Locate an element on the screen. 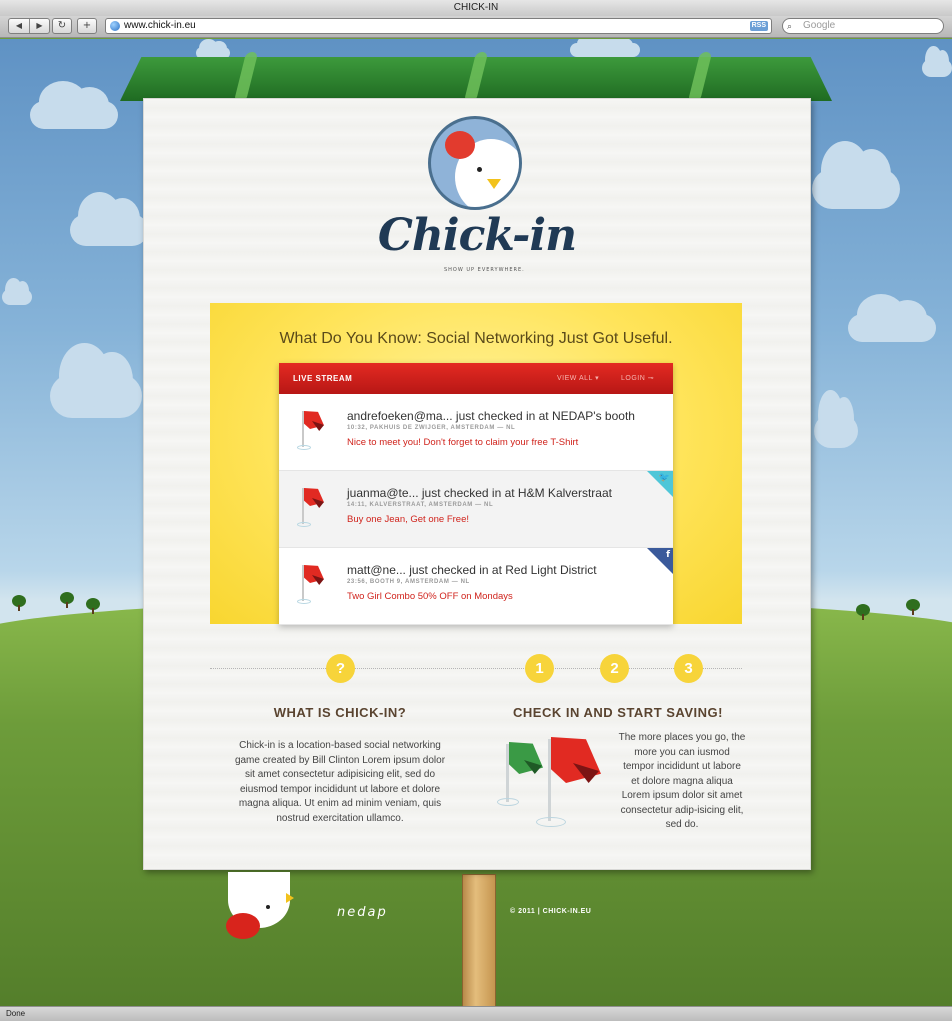  view-all-link: VIEW ALL ▾ is located at coordinates (578, 378).